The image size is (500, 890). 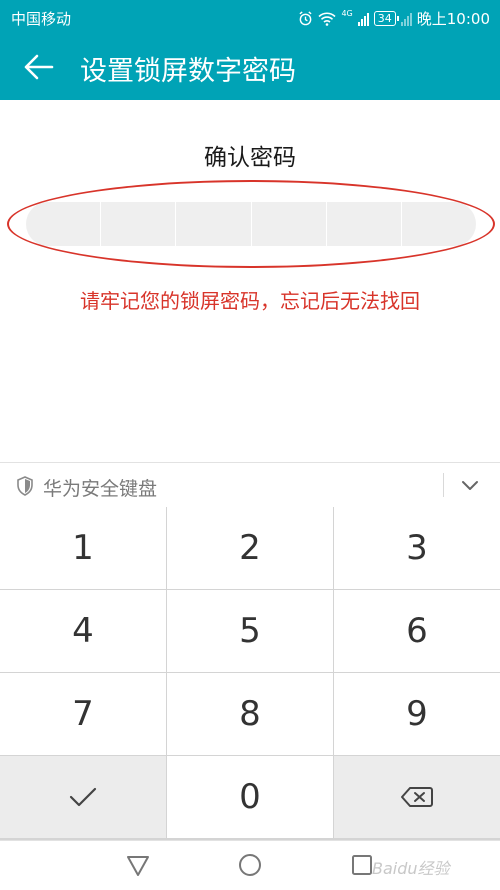 I want to click on battery-icon: 34, so click(x=386, y=18).